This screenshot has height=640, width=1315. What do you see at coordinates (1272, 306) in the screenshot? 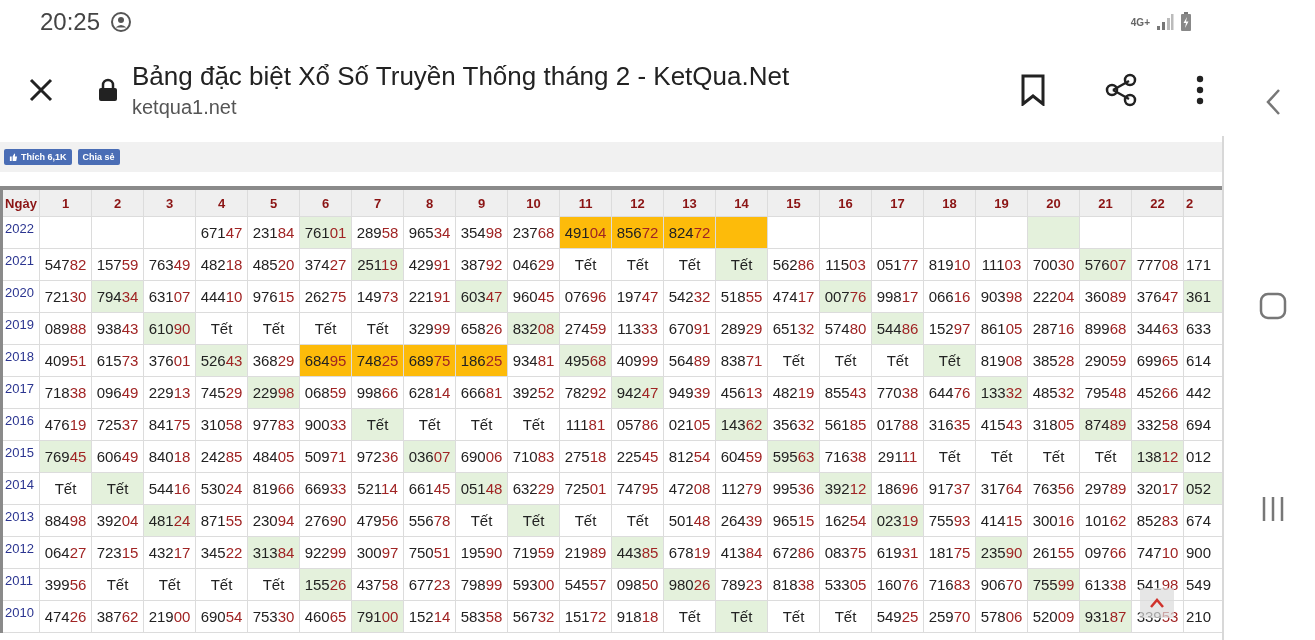
I see `home-icon` at bounding box center [1272, 306].